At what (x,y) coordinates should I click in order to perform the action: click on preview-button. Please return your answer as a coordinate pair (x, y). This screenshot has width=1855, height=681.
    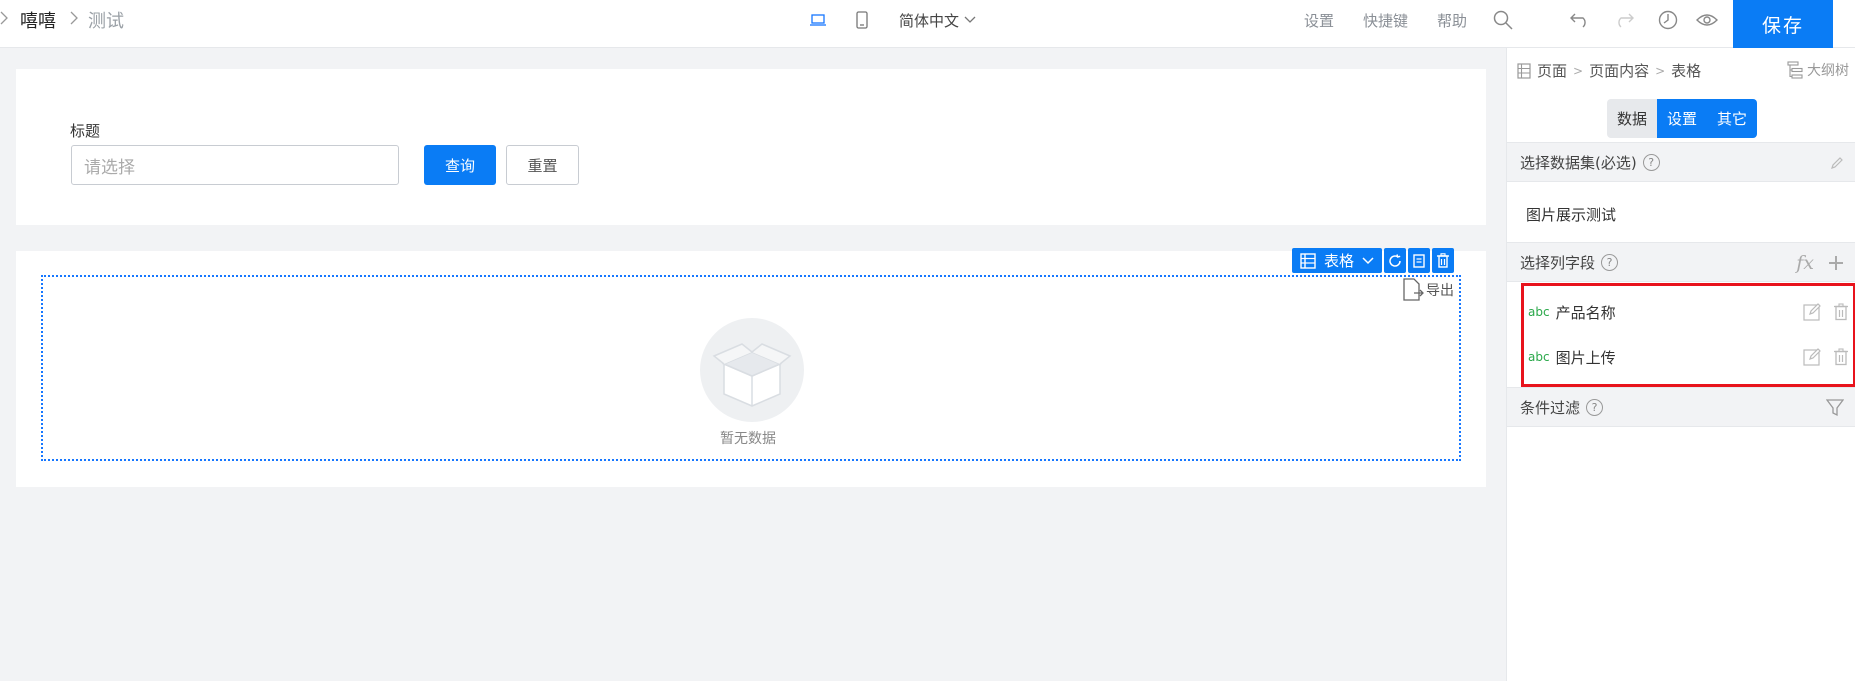
    Looking at the image, I should click on (1707, 20).